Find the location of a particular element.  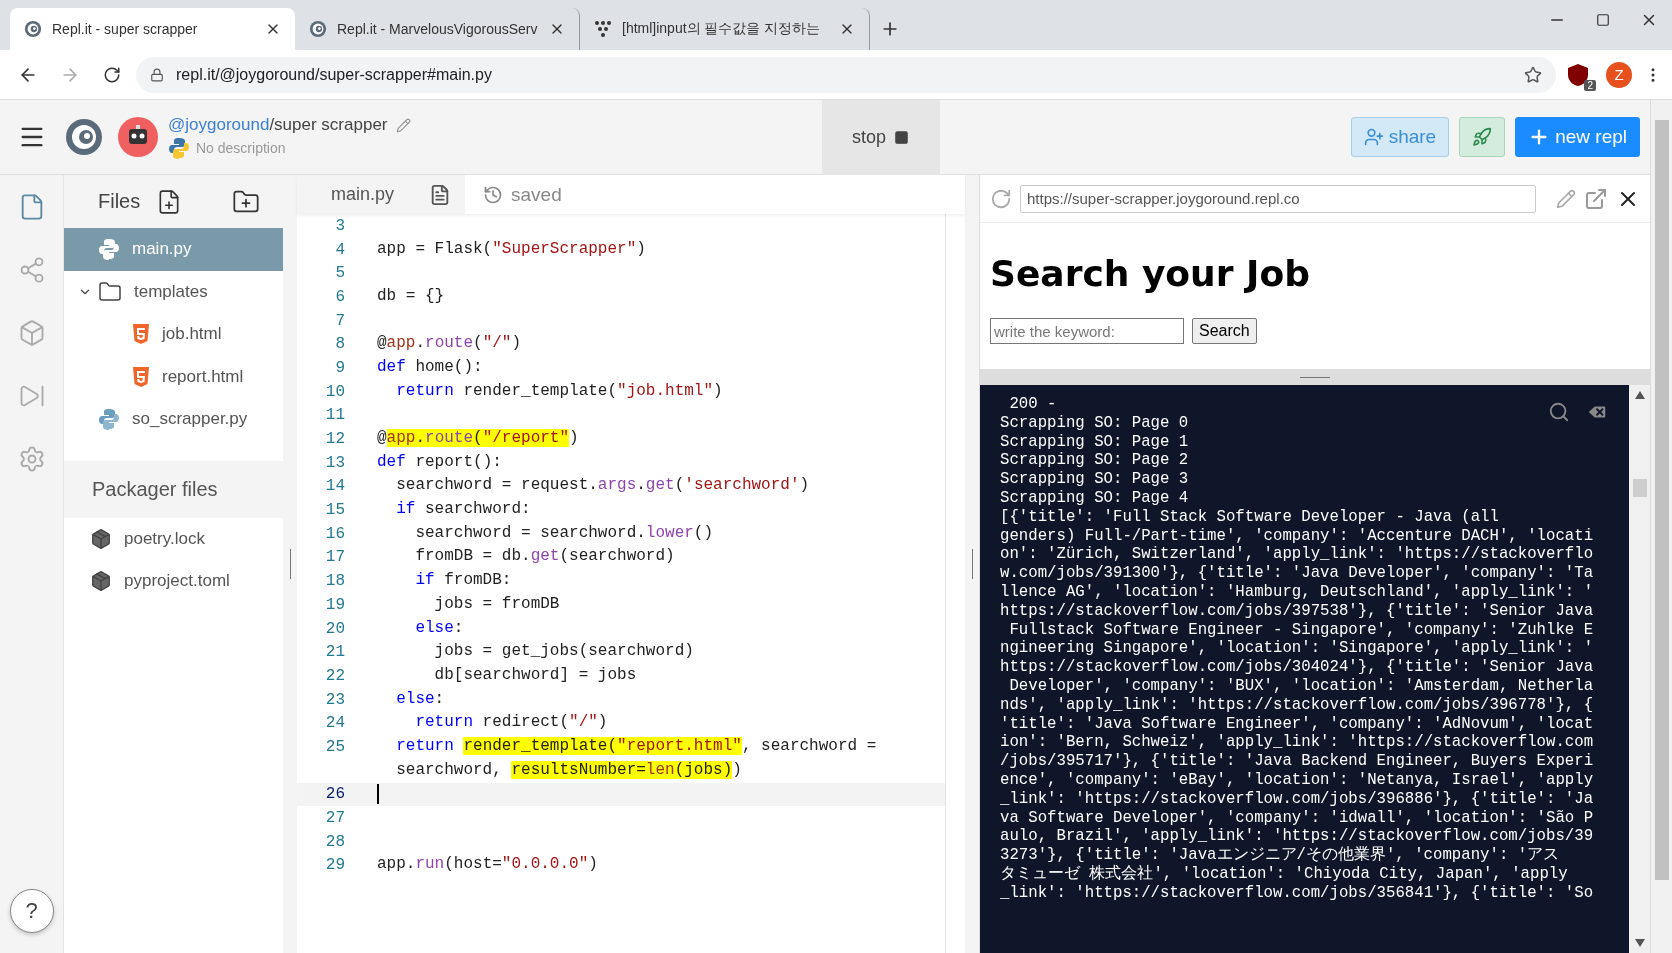

console-line: ion': 'Bern, Schweiz', 'apply_link': 'https://stackoverflow.com is located at coordinates (1297, 743).